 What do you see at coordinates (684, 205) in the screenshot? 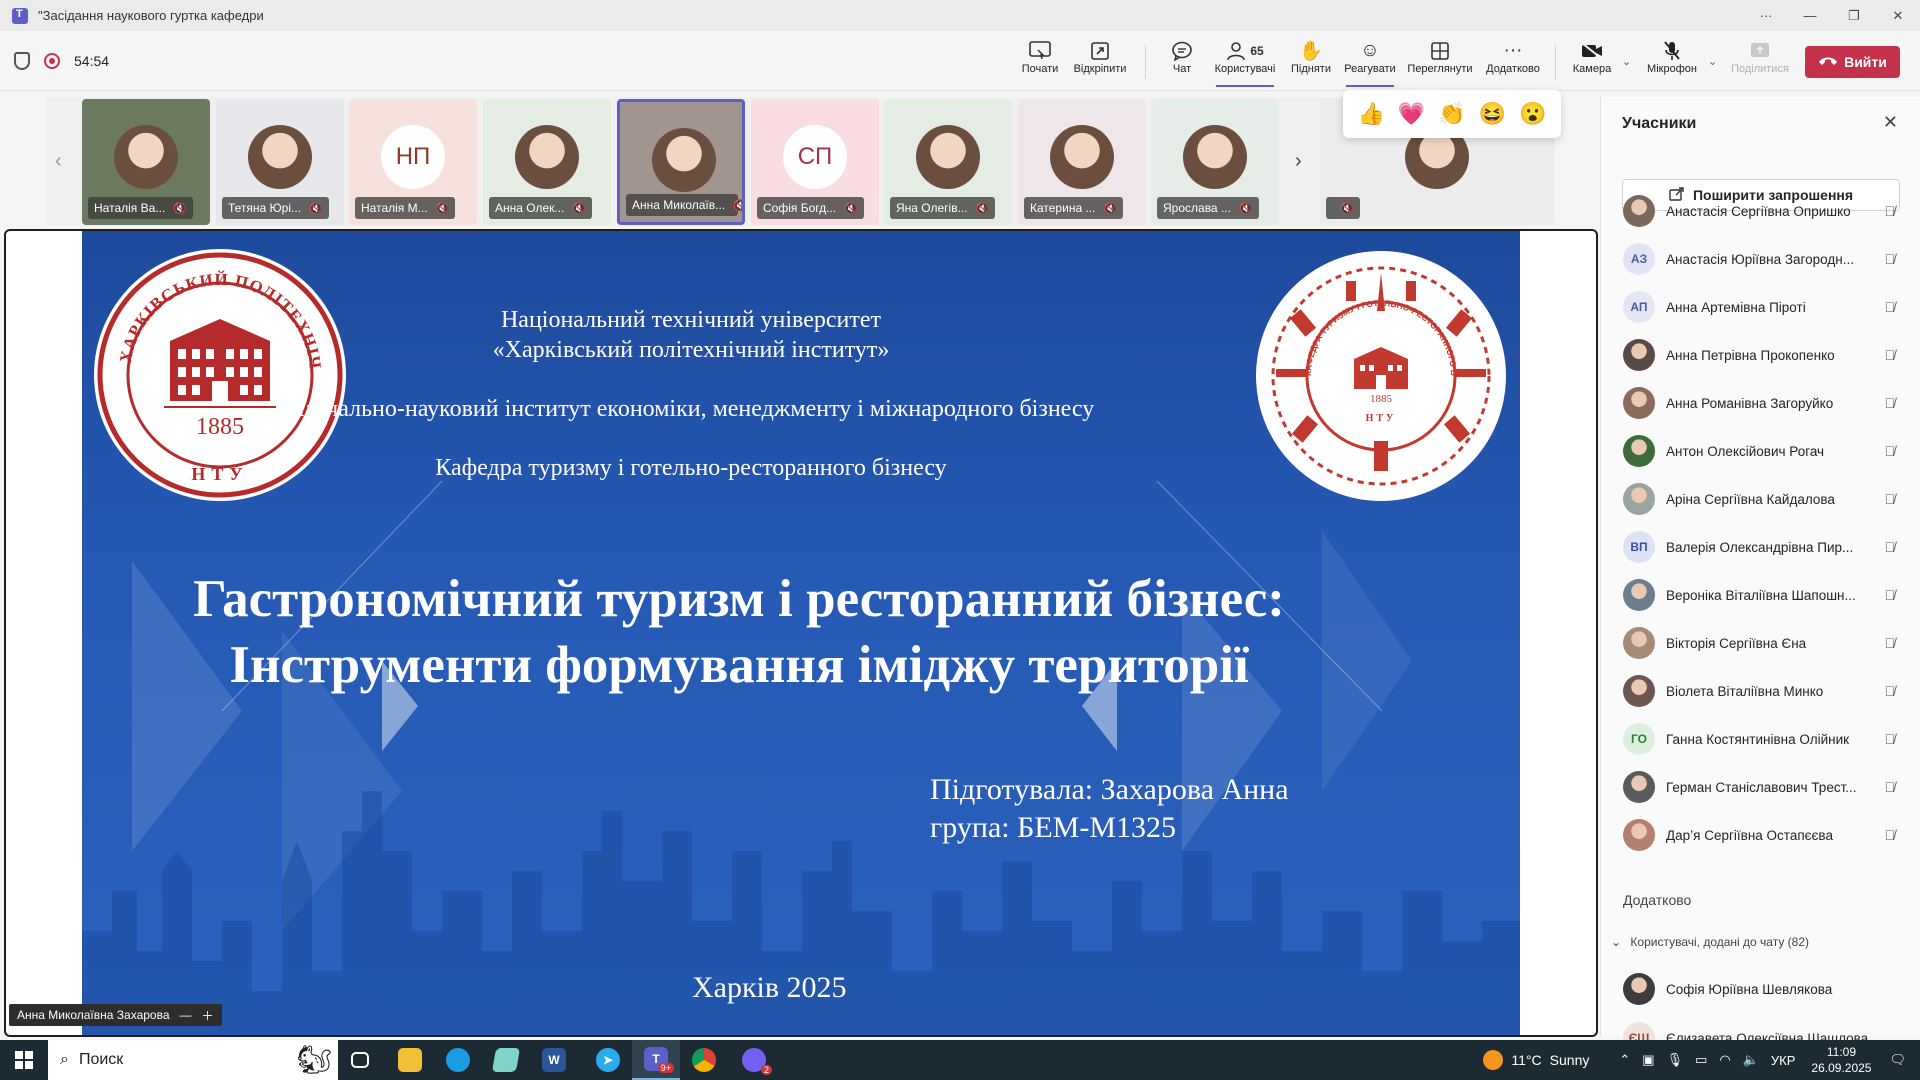
I see `tile-name-tag: Анна Миколаїв... 🔇` at bounding box center [684, 205].